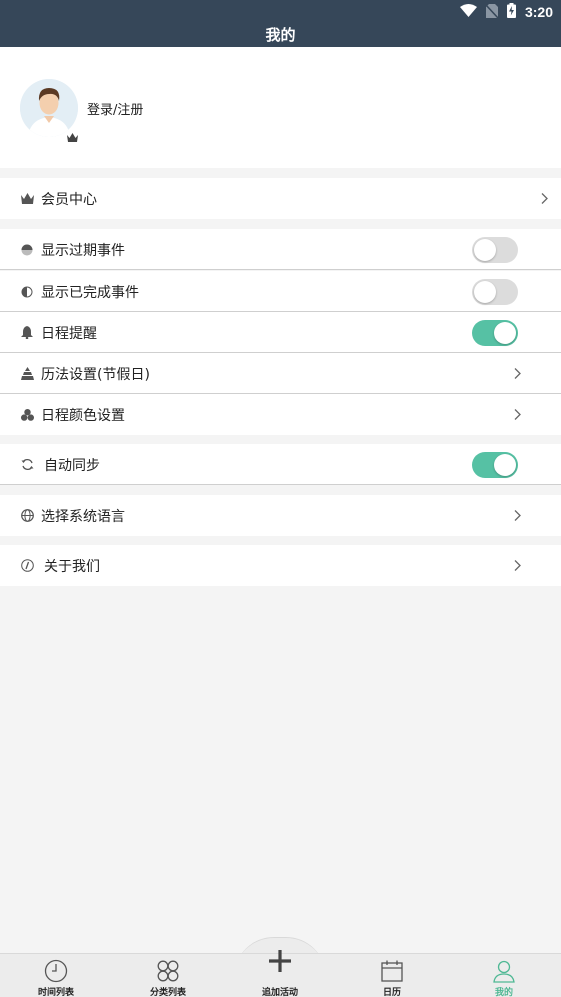 Image resolution: width=561 pixels, height=997 pixels. I want to click on page-title-bar: 我的, so click(280, 35).